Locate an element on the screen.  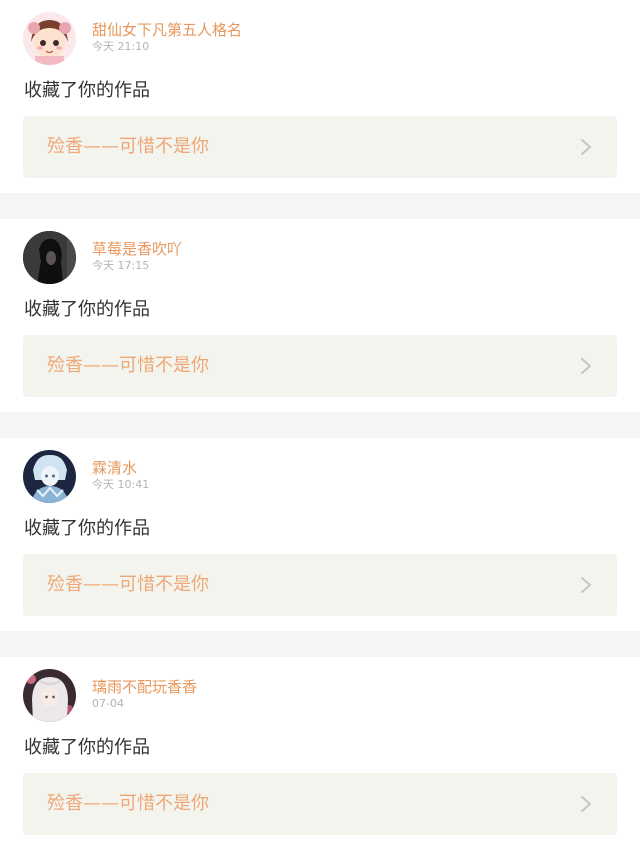
username: 霖清水 is located at coordinates (114, 468).